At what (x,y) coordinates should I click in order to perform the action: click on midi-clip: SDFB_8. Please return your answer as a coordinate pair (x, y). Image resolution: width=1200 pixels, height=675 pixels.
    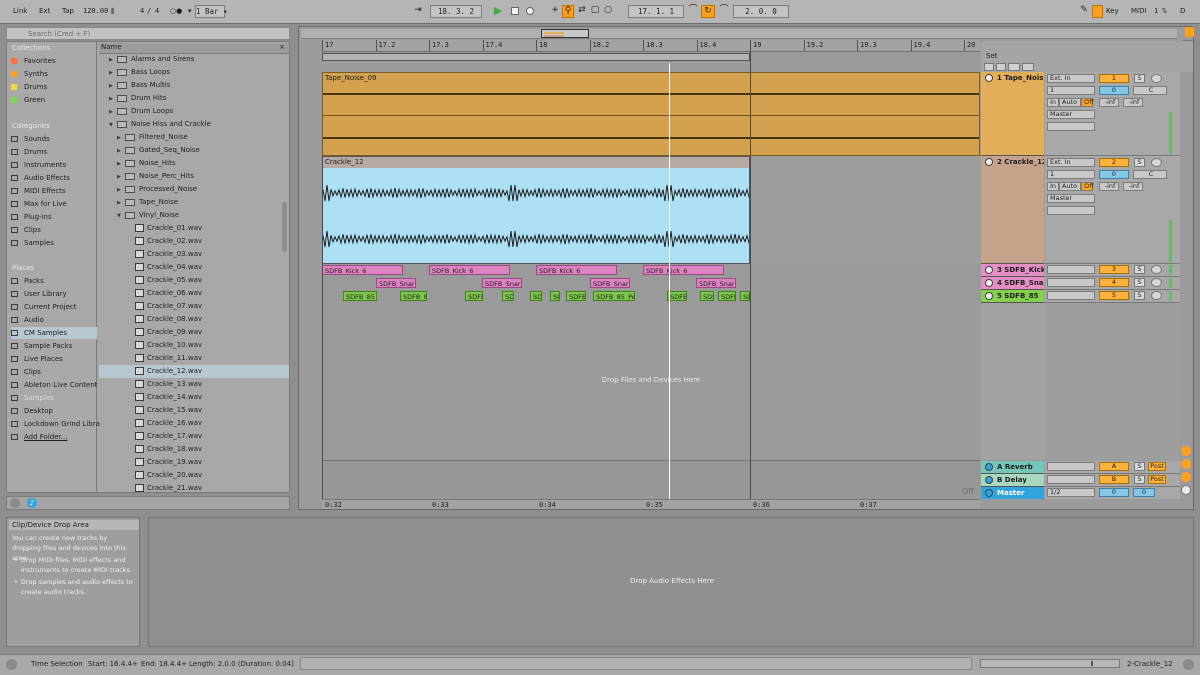
    Looking at the image, I should click on (413, 296).